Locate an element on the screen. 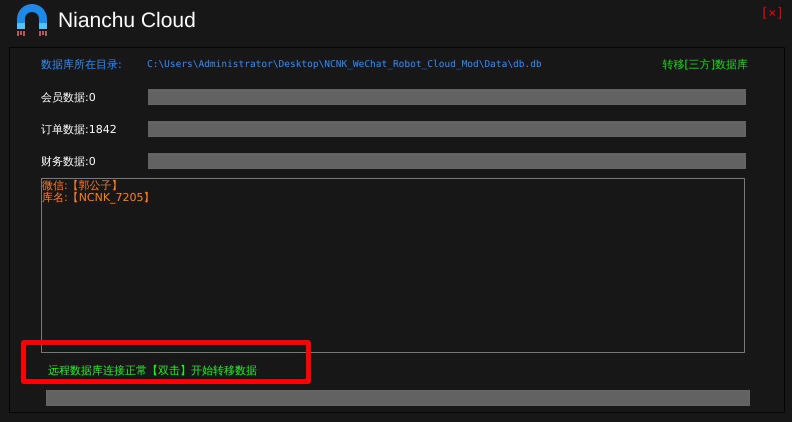 This screenshot has width=792, height=422. window-title: Nianchu Cloud is located at coordinates (127, 21).